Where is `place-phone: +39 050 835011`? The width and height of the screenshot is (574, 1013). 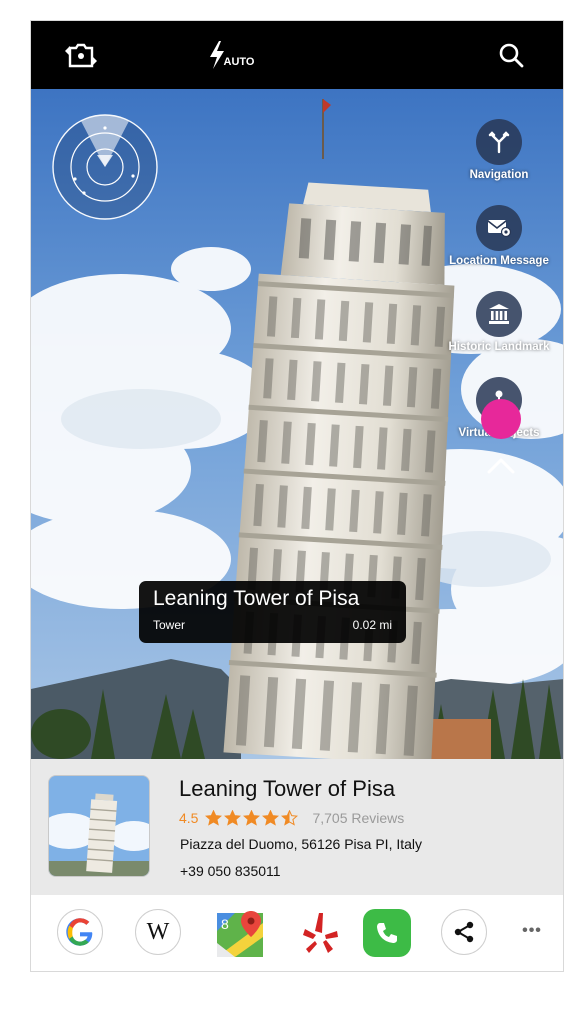 place-phone: +39 050 835011 is located at coordinates (230, 871).